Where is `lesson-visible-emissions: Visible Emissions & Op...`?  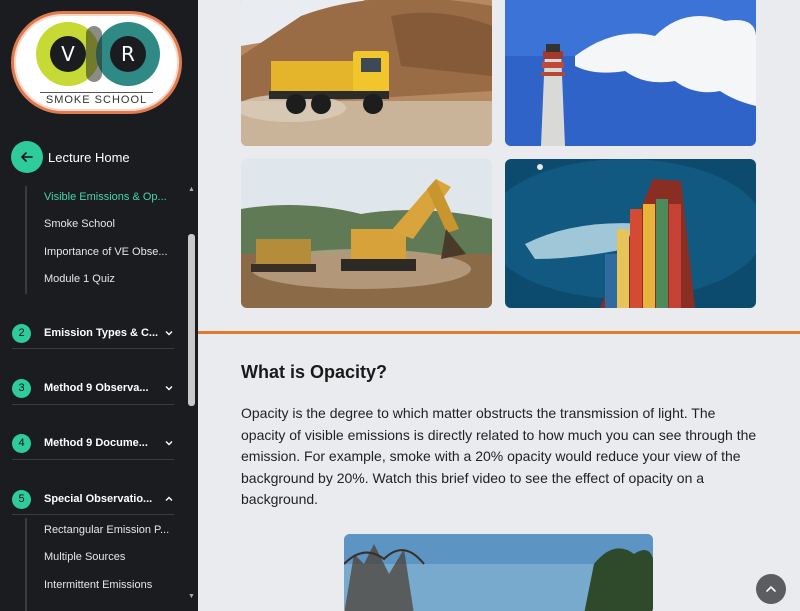 lesson-visible-emissions: Visible Emissions & Op... is located at coordinates (105, 197).